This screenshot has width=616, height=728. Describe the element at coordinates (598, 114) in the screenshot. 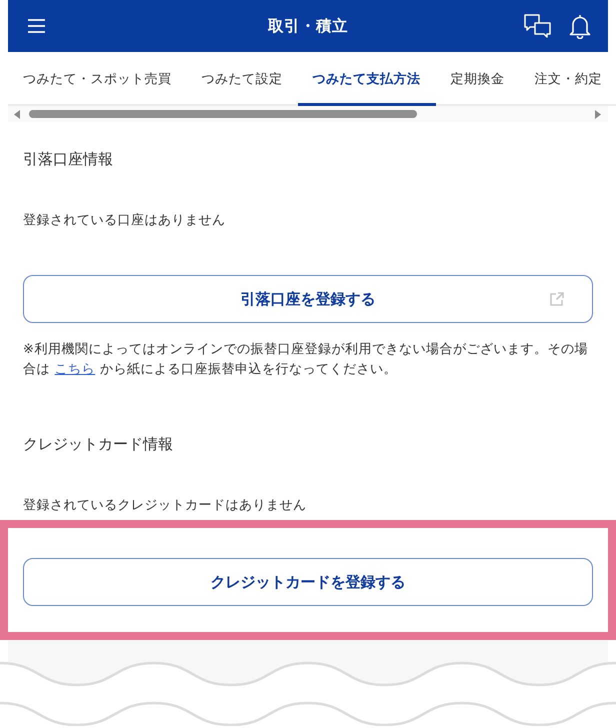

I see `scroll-right-icon` at that location.